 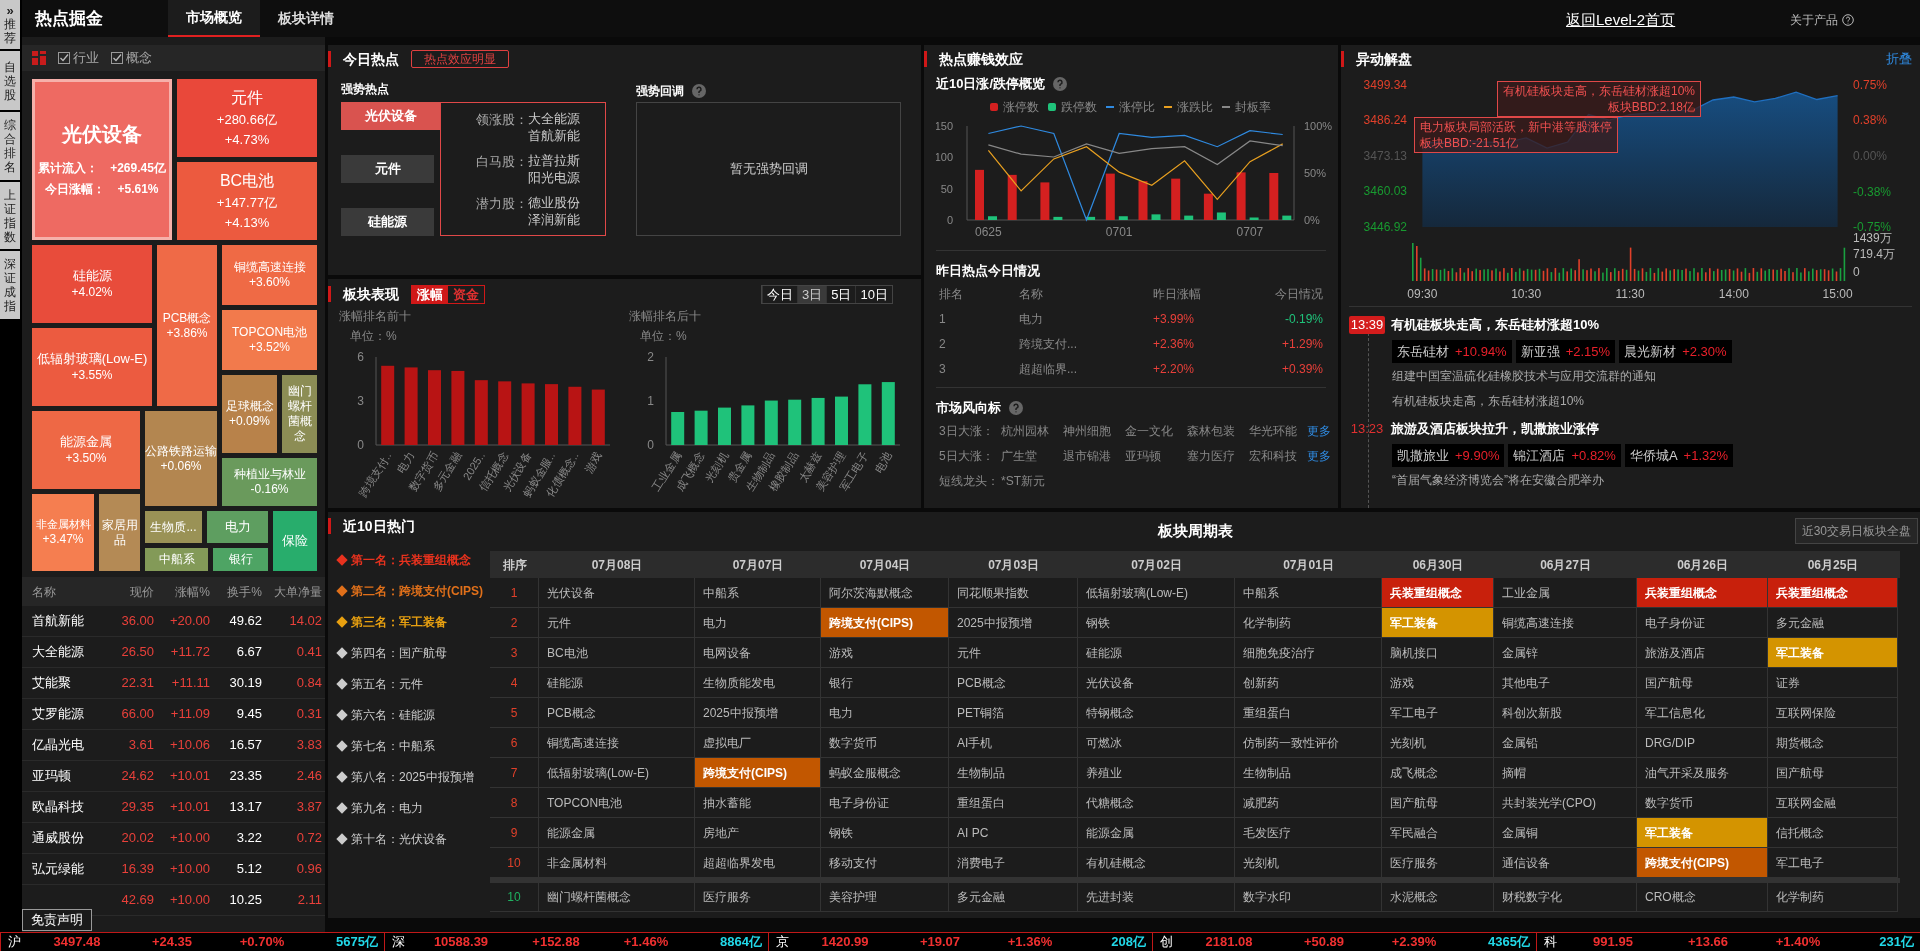 What do you see at coordinates (1833, 833) in the screenshot?
I see `table-cell: 信托概念` at bounding box center [1833, 833].